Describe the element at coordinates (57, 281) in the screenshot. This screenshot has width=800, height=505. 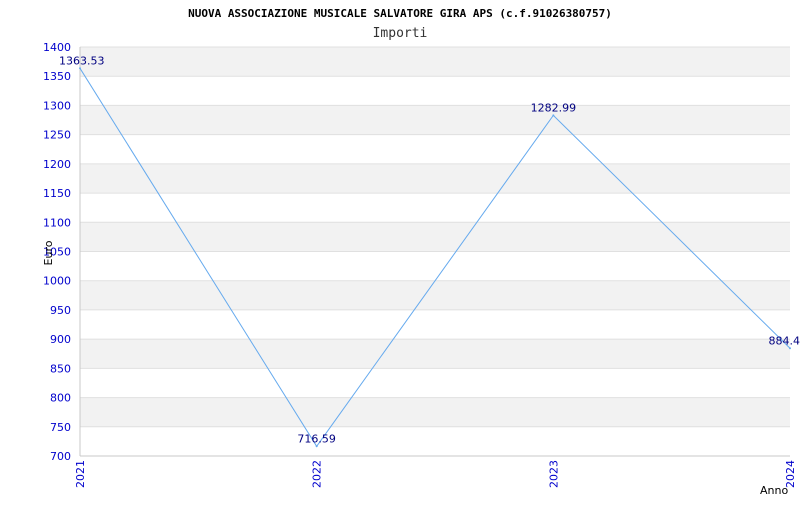
I see `y-tick-label: 1000` at that location.